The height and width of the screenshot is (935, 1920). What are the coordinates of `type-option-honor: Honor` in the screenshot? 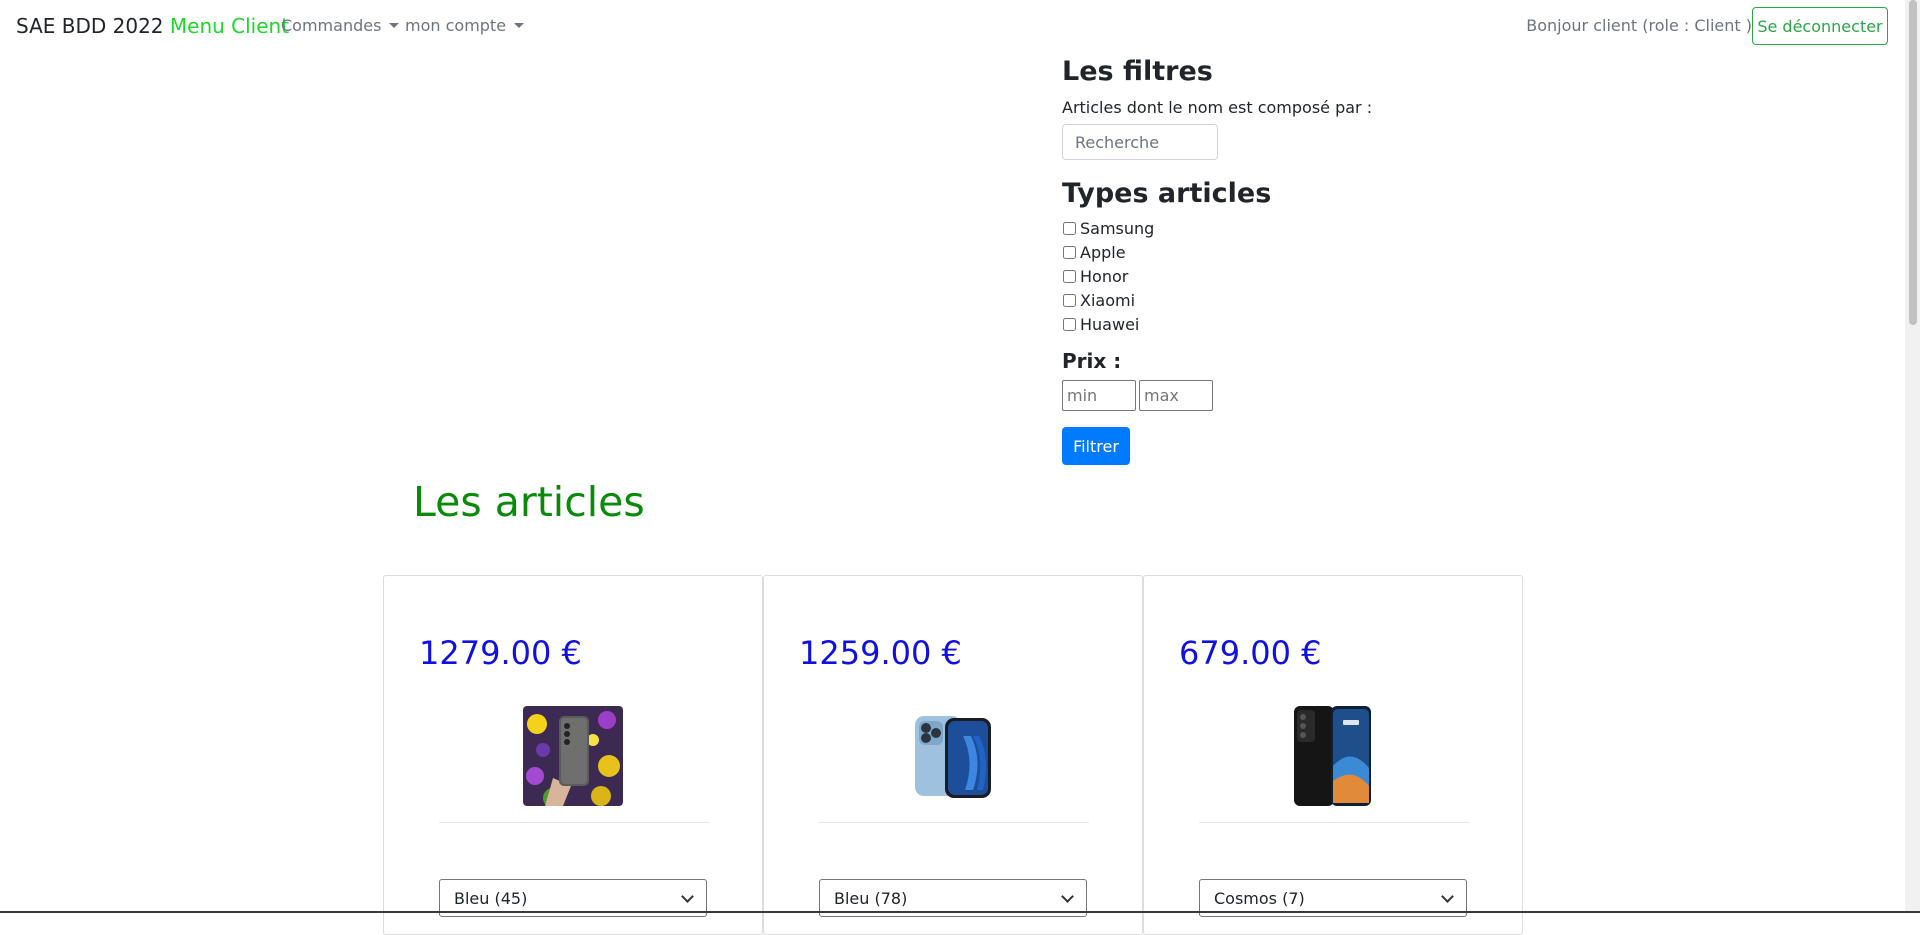 It's located at (1242, 276).